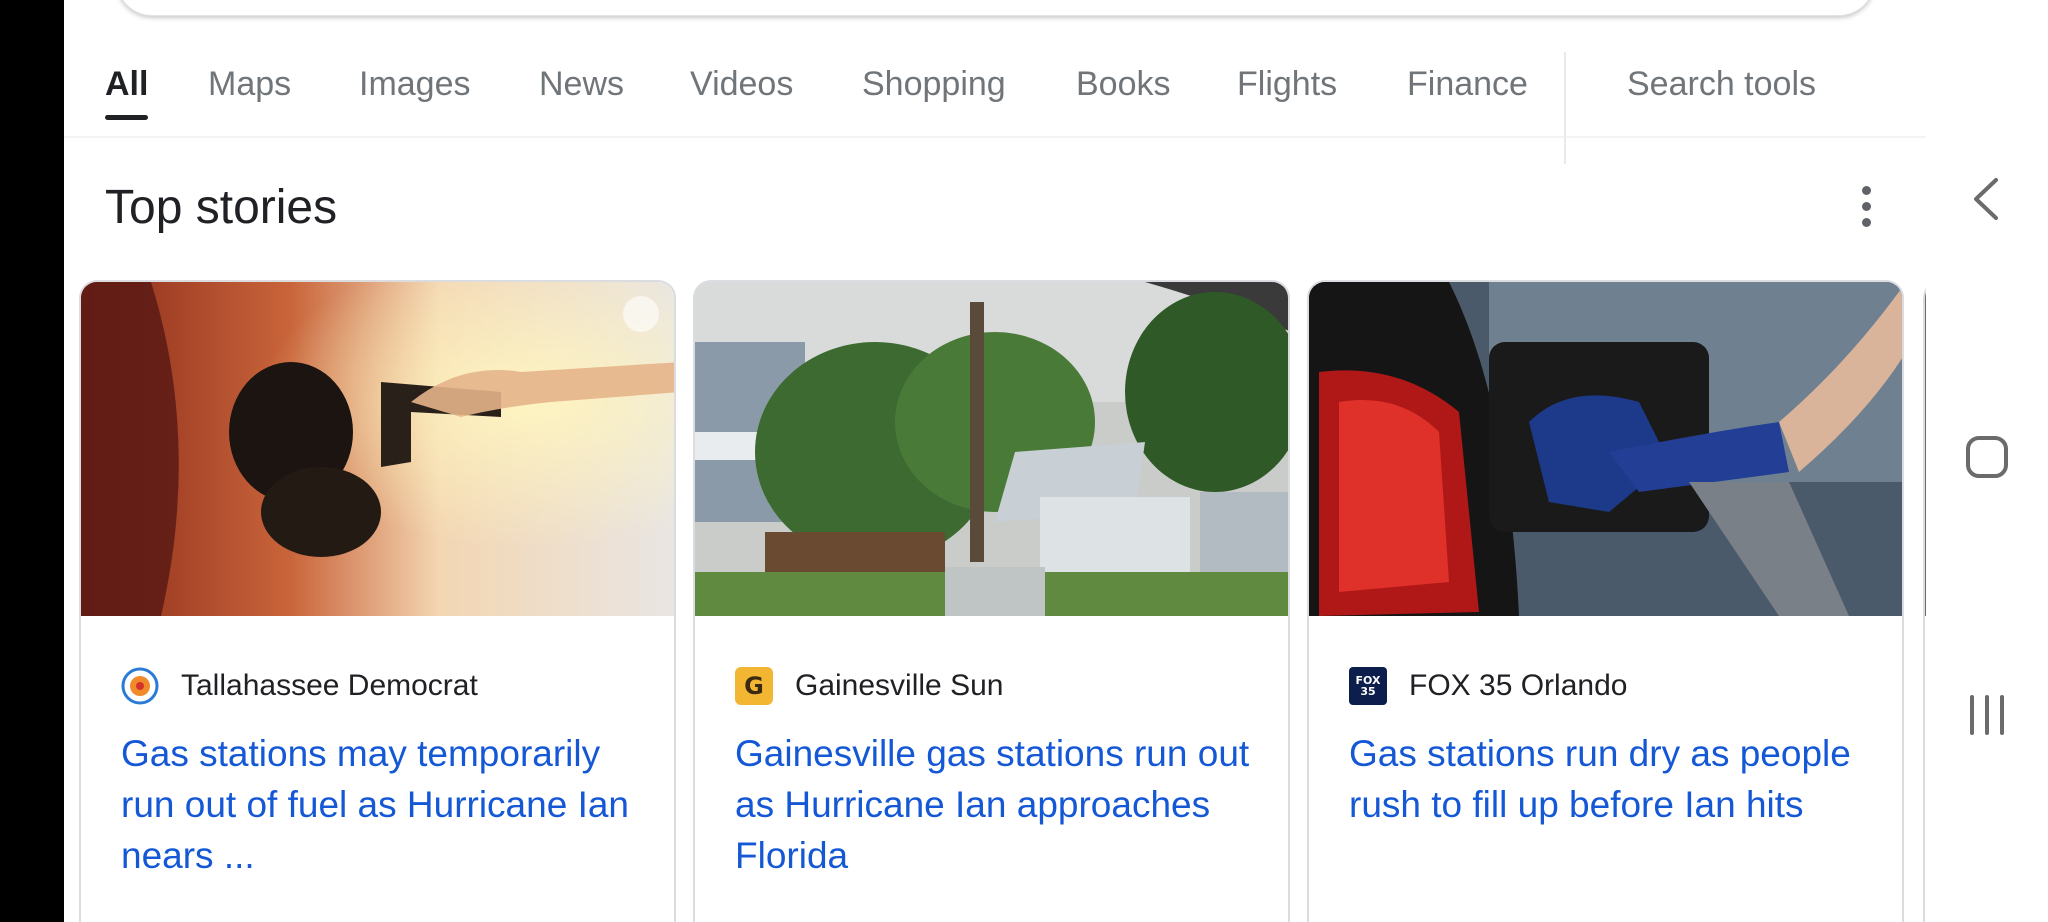  What do you see at coordinates (415, 84) in the screenshot?
I see `tab-images: Images` at bounding box center [415, 84].